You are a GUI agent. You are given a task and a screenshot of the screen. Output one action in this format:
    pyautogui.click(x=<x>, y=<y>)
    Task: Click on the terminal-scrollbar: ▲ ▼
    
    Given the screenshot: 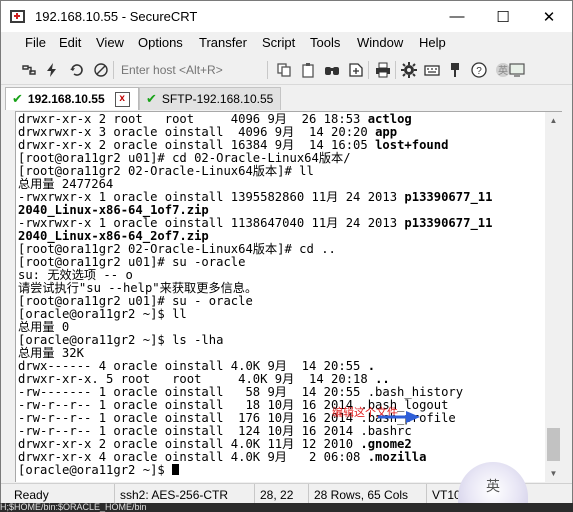 What is the action you would take?
    pyautogui.click(x=553, y=296)
    